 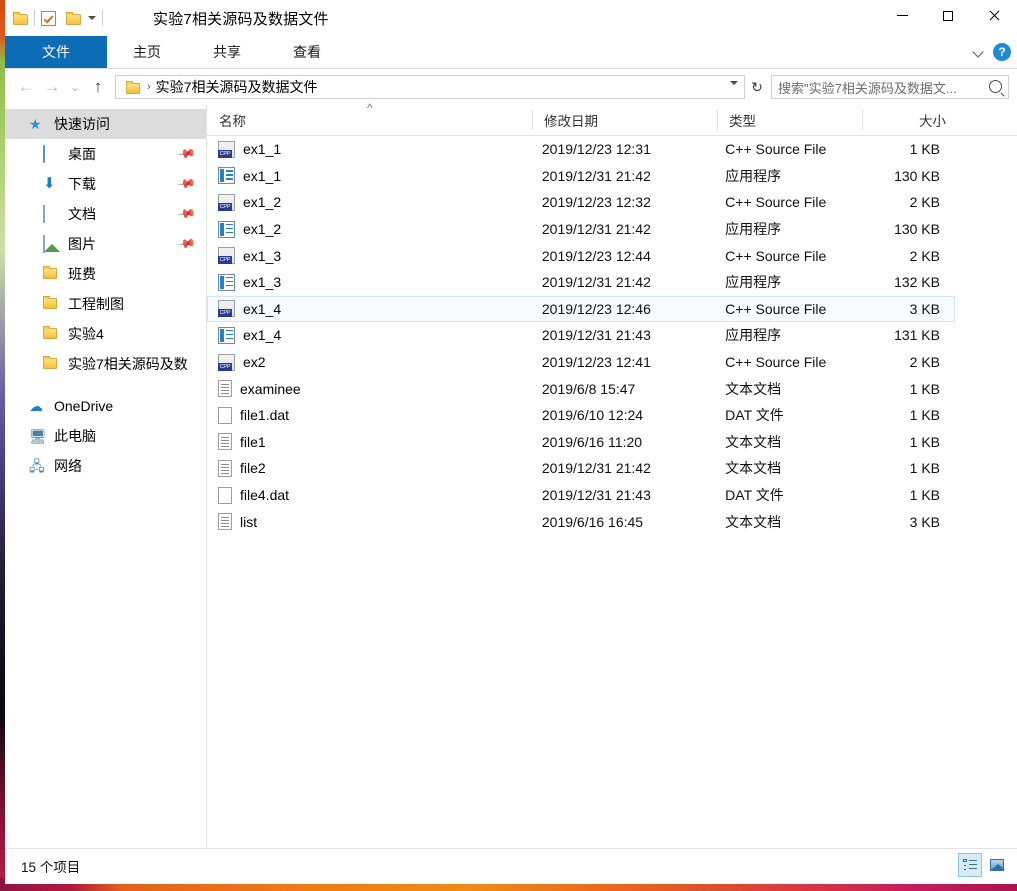 I want to click on download-icon: ⬇, so click(x=49, y=183).